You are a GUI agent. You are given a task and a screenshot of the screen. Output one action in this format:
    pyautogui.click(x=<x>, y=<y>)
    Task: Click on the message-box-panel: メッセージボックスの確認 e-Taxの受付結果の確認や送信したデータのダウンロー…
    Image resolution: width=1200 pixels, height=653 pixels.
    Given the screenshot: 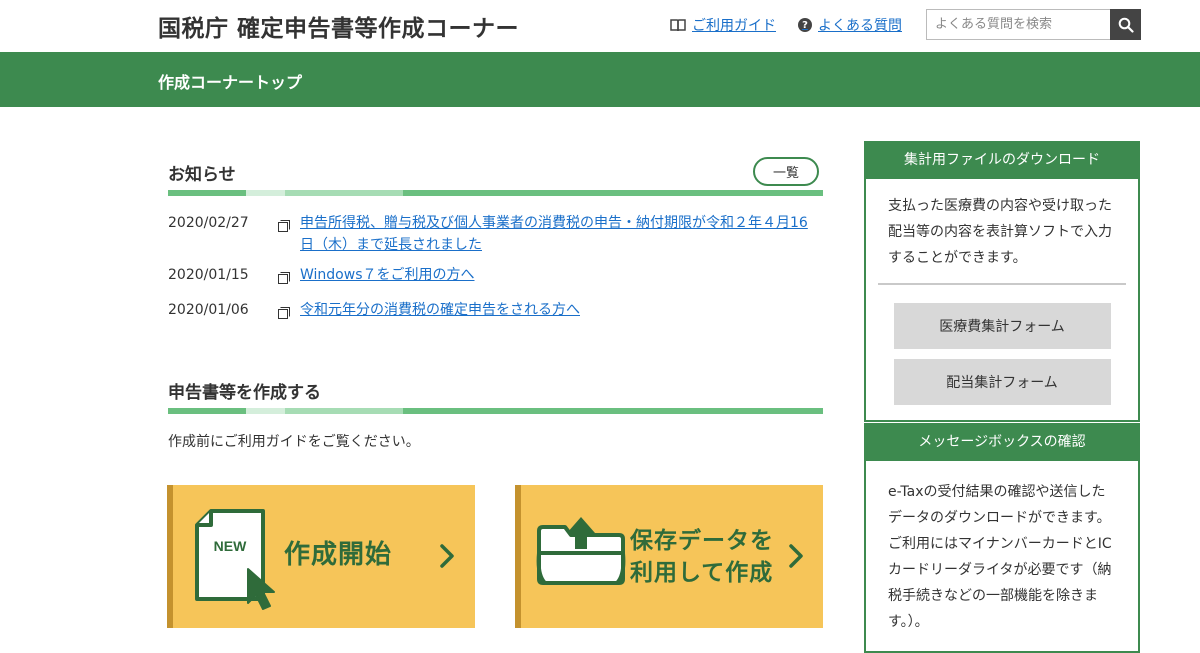 What is the action you would take?
    pyautogui.click(x=1002, y=538)
    